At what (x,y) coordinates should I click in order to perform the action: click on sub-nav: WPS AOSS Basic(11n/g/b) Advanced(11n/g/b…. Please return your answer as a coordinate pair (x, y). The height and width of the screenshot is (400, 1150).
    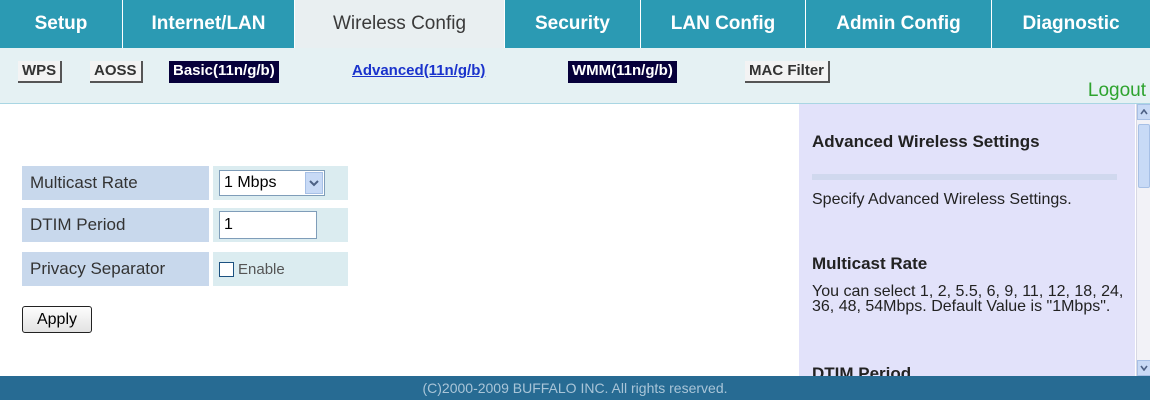
    Looking at the image, I should click on (575, 76).